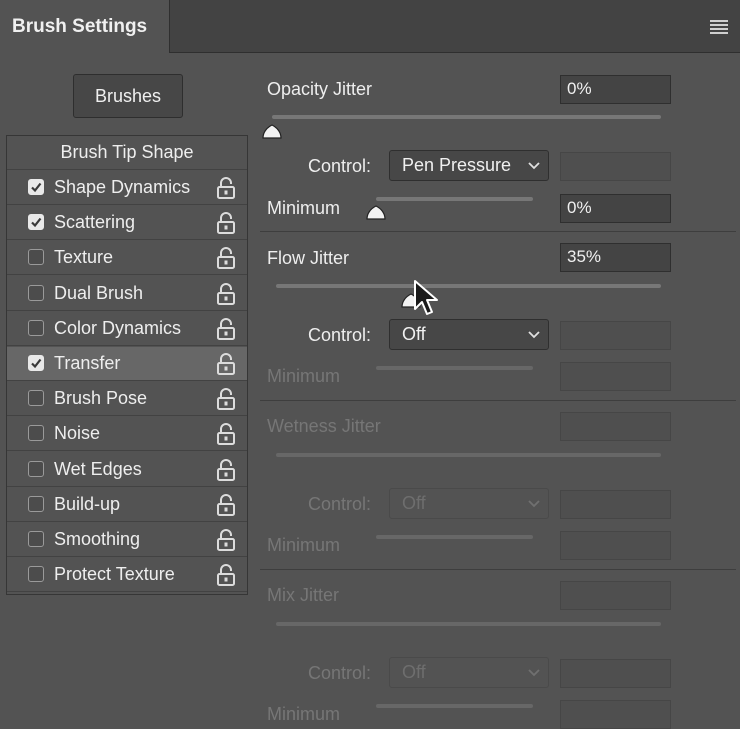  What do you see at coordinates (87, 503) in the screenshot?
I see `sidebar-item-label: Build-up` at bounding box center [87, 503].